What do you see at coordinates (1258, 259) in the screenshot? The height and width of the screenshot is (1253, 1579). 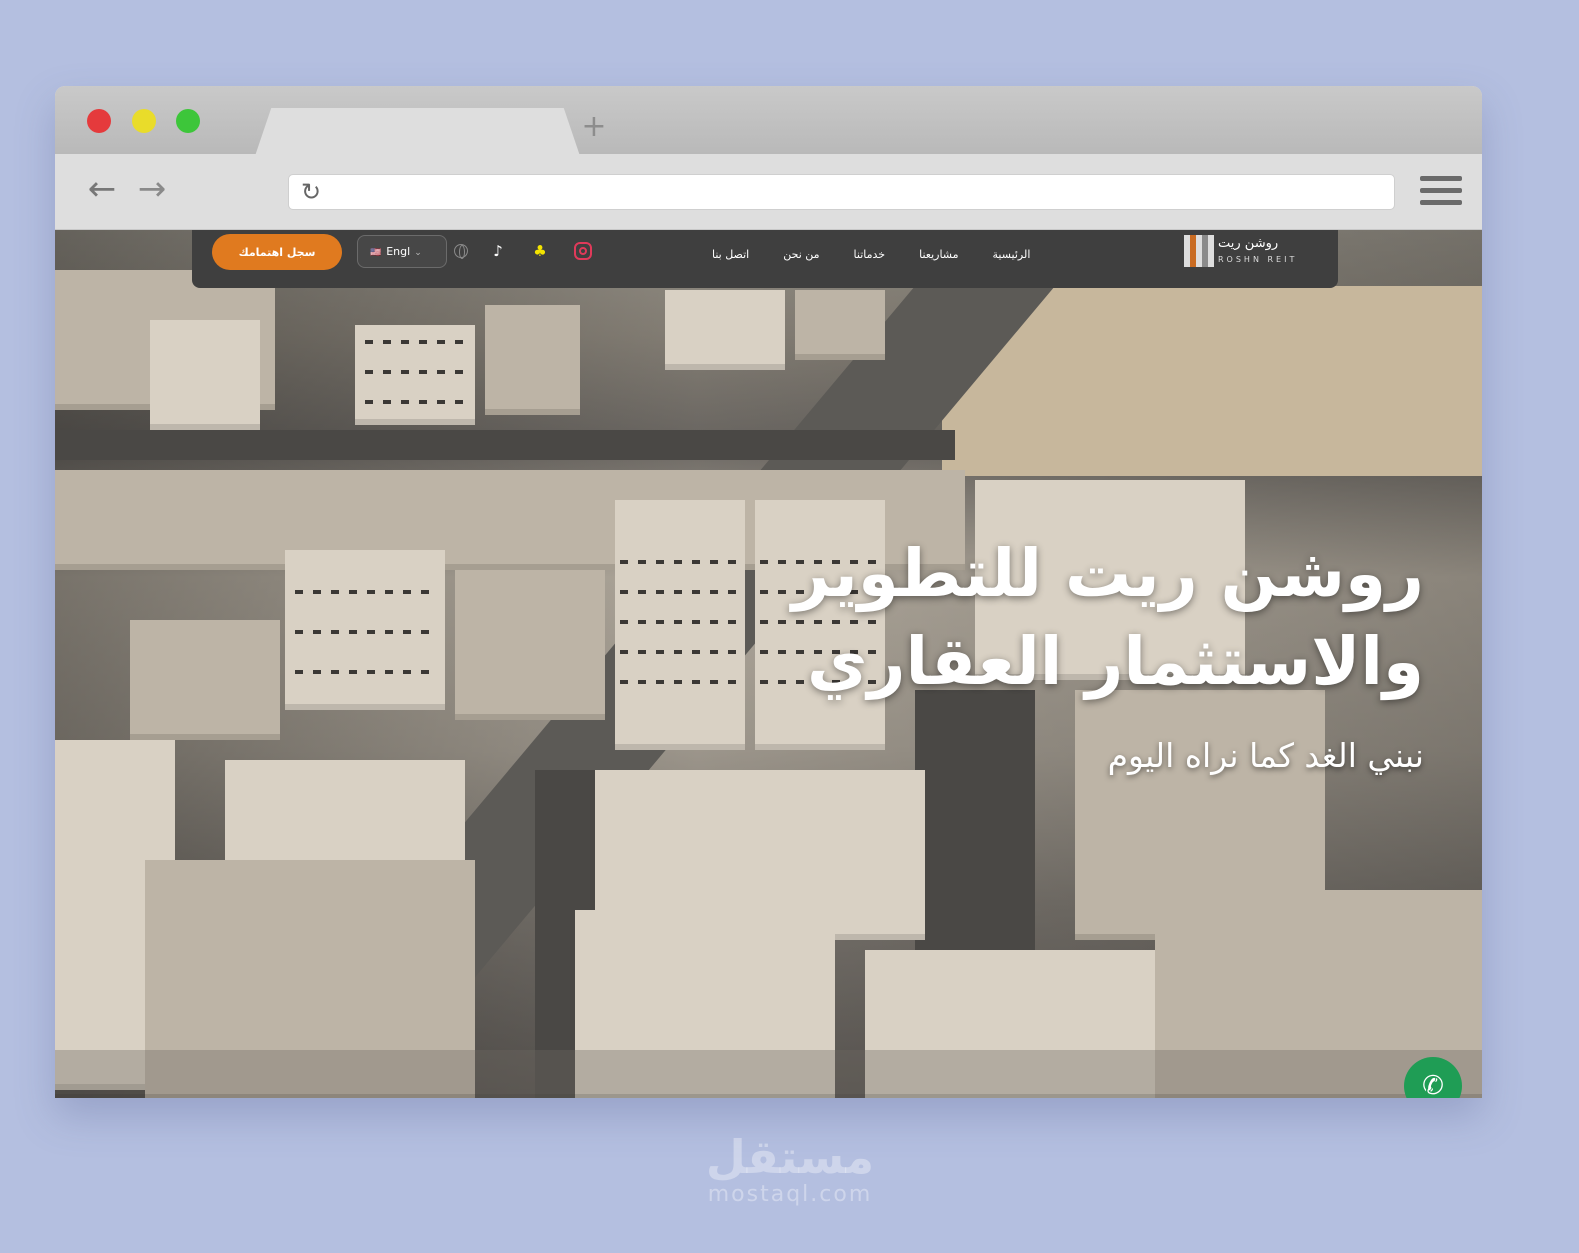 I see `logo-text-en: ROSHN REIT` at bounding box center [1258, 259].